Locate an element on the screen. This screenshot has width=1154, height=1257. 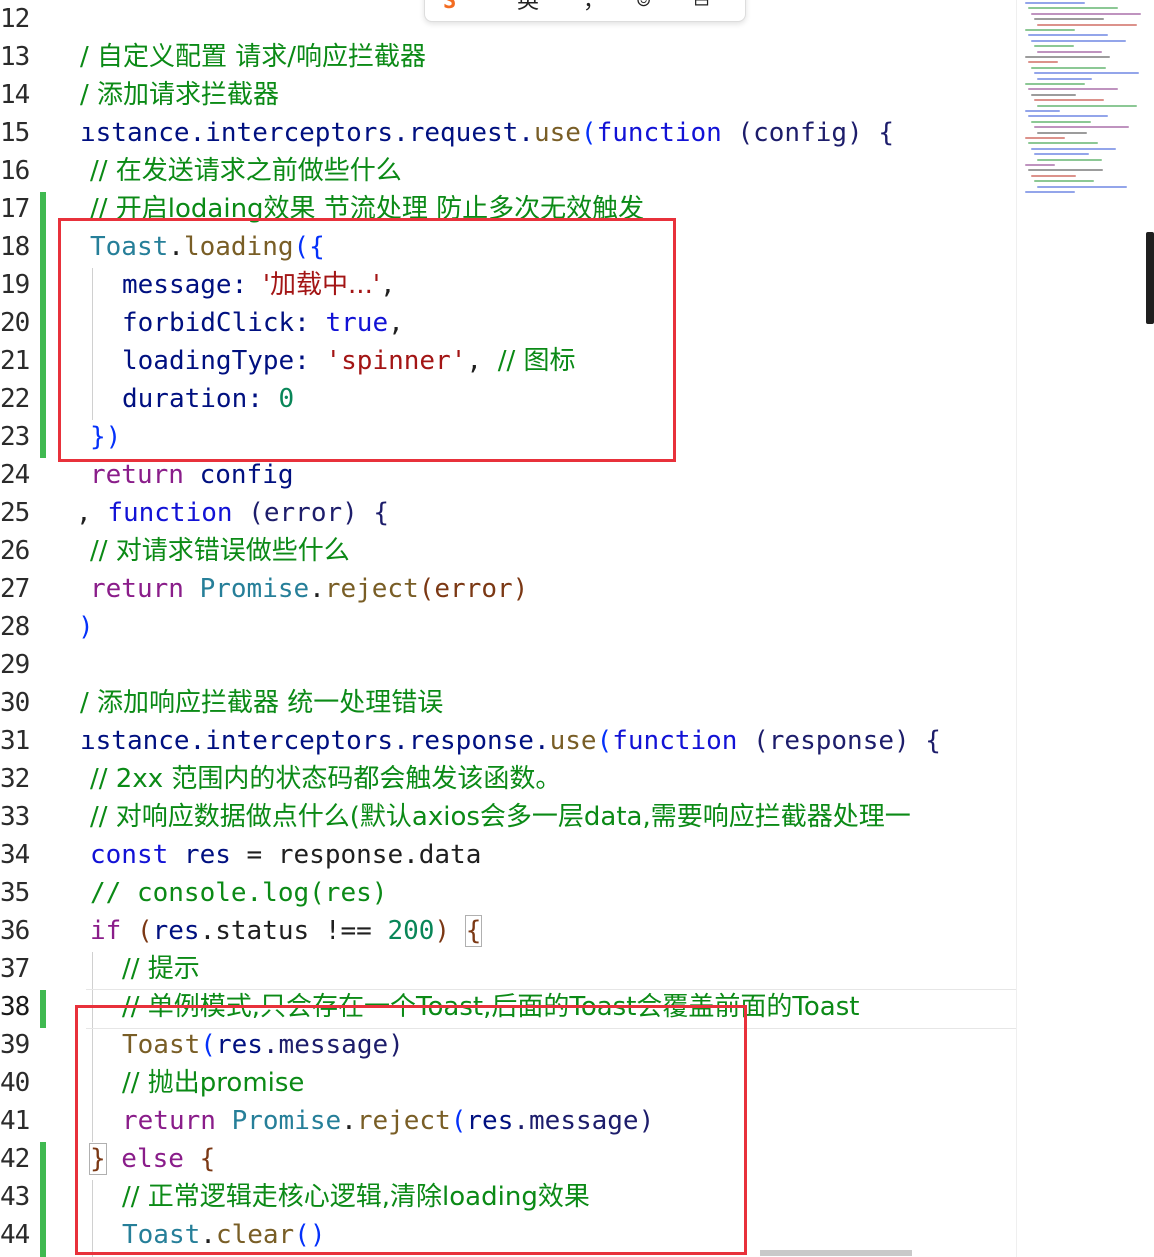
horizontal-scrollbar is located at coordinates (836, 1253).